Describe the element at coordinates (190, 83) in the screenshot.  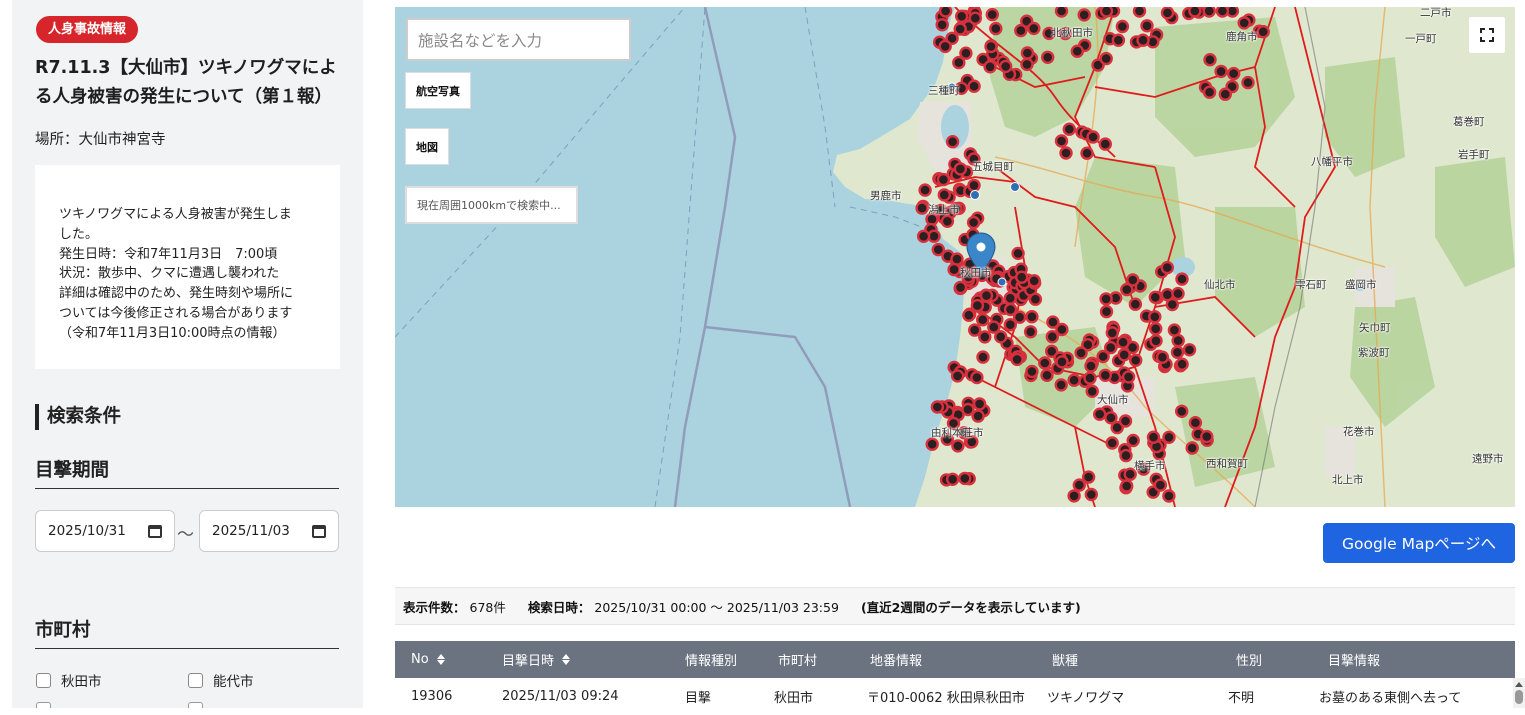
I see `incident-title: R7.11.3【大仙市】ツキノワグマによる人身被害の発生について（第１報）` at that location.